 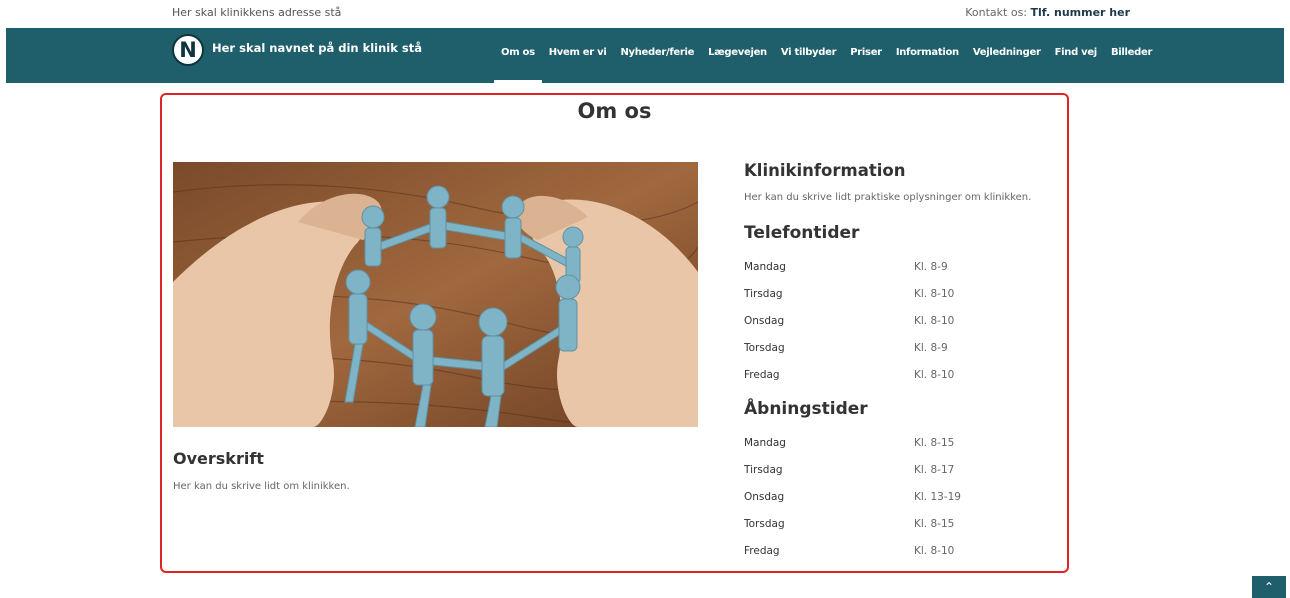 I want to click on table-row: Mandag Kl. 8-15, so click(x=904, y=442).